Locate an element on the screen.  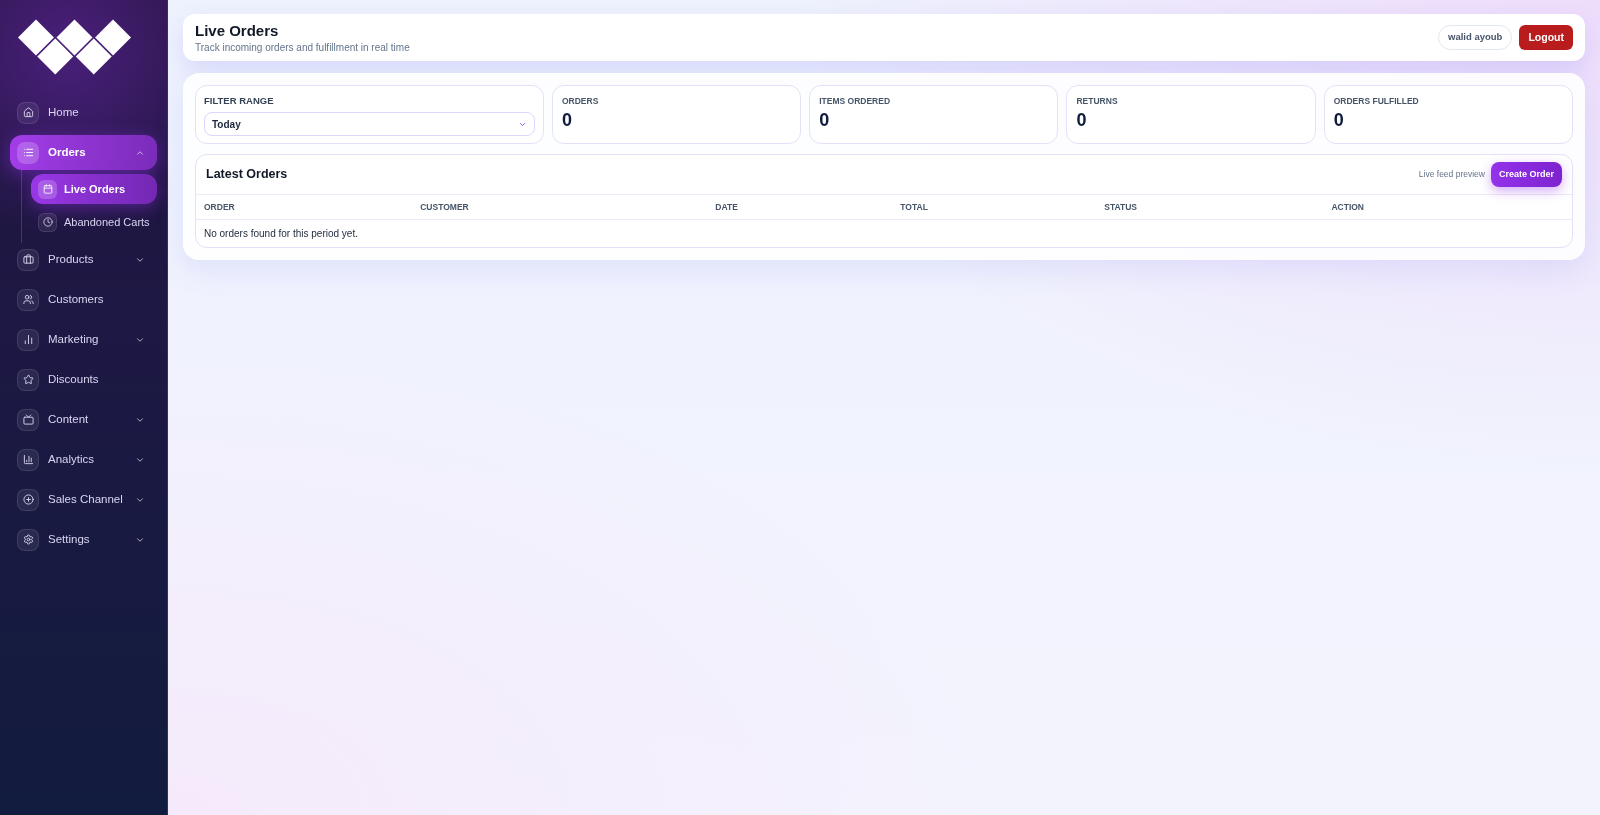
user-name-chip: walid ayoub is located at coordinates (1475, 37).